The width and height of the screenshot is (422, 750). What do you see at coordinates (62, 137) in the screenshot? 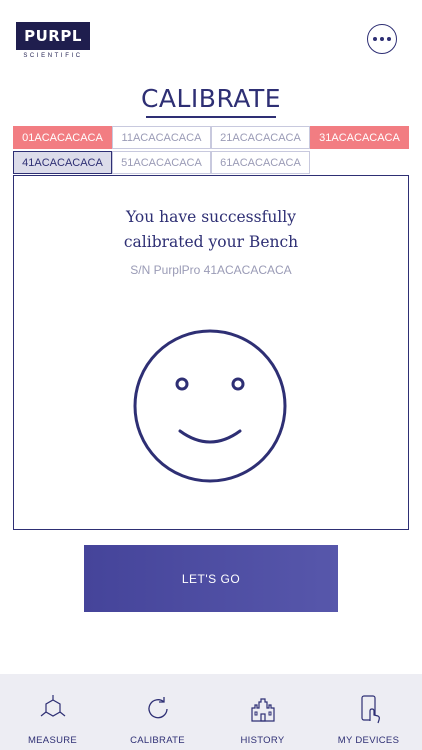
I see `device-tab: 01ACACACACA` at bounding box center [62, 137].